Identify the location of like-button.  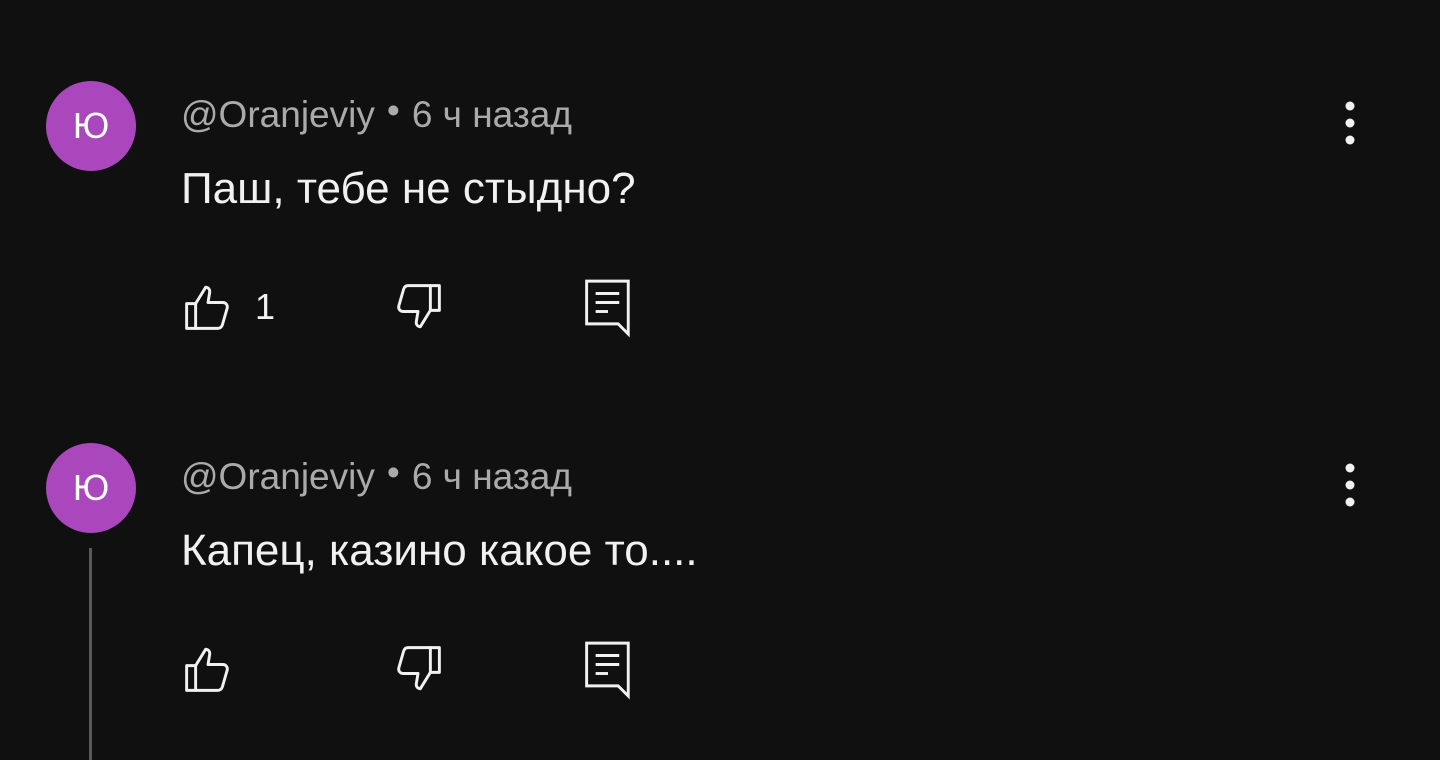
(218, 669).